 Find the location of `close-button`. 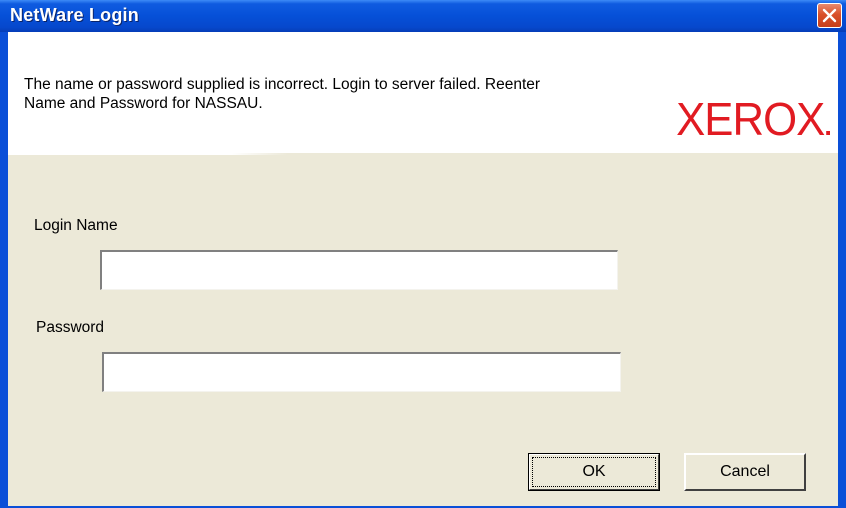

close-button is located at coordinates (829, 15).